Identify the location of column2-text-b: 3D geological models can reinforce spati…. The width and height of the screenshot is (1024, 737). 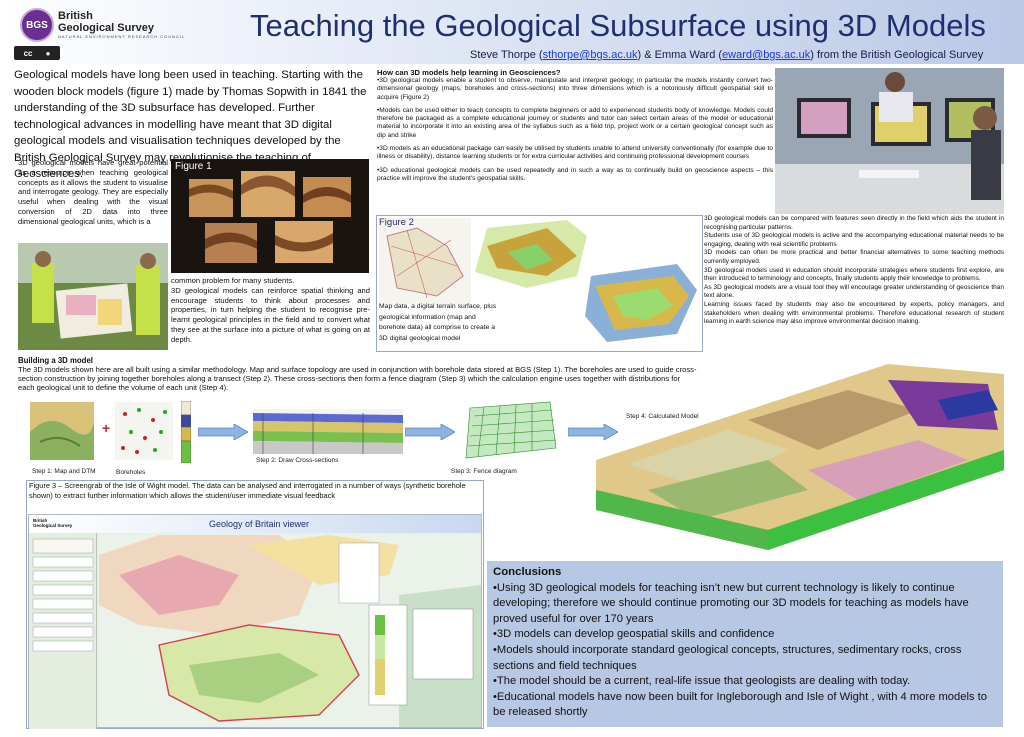
(270, 314).